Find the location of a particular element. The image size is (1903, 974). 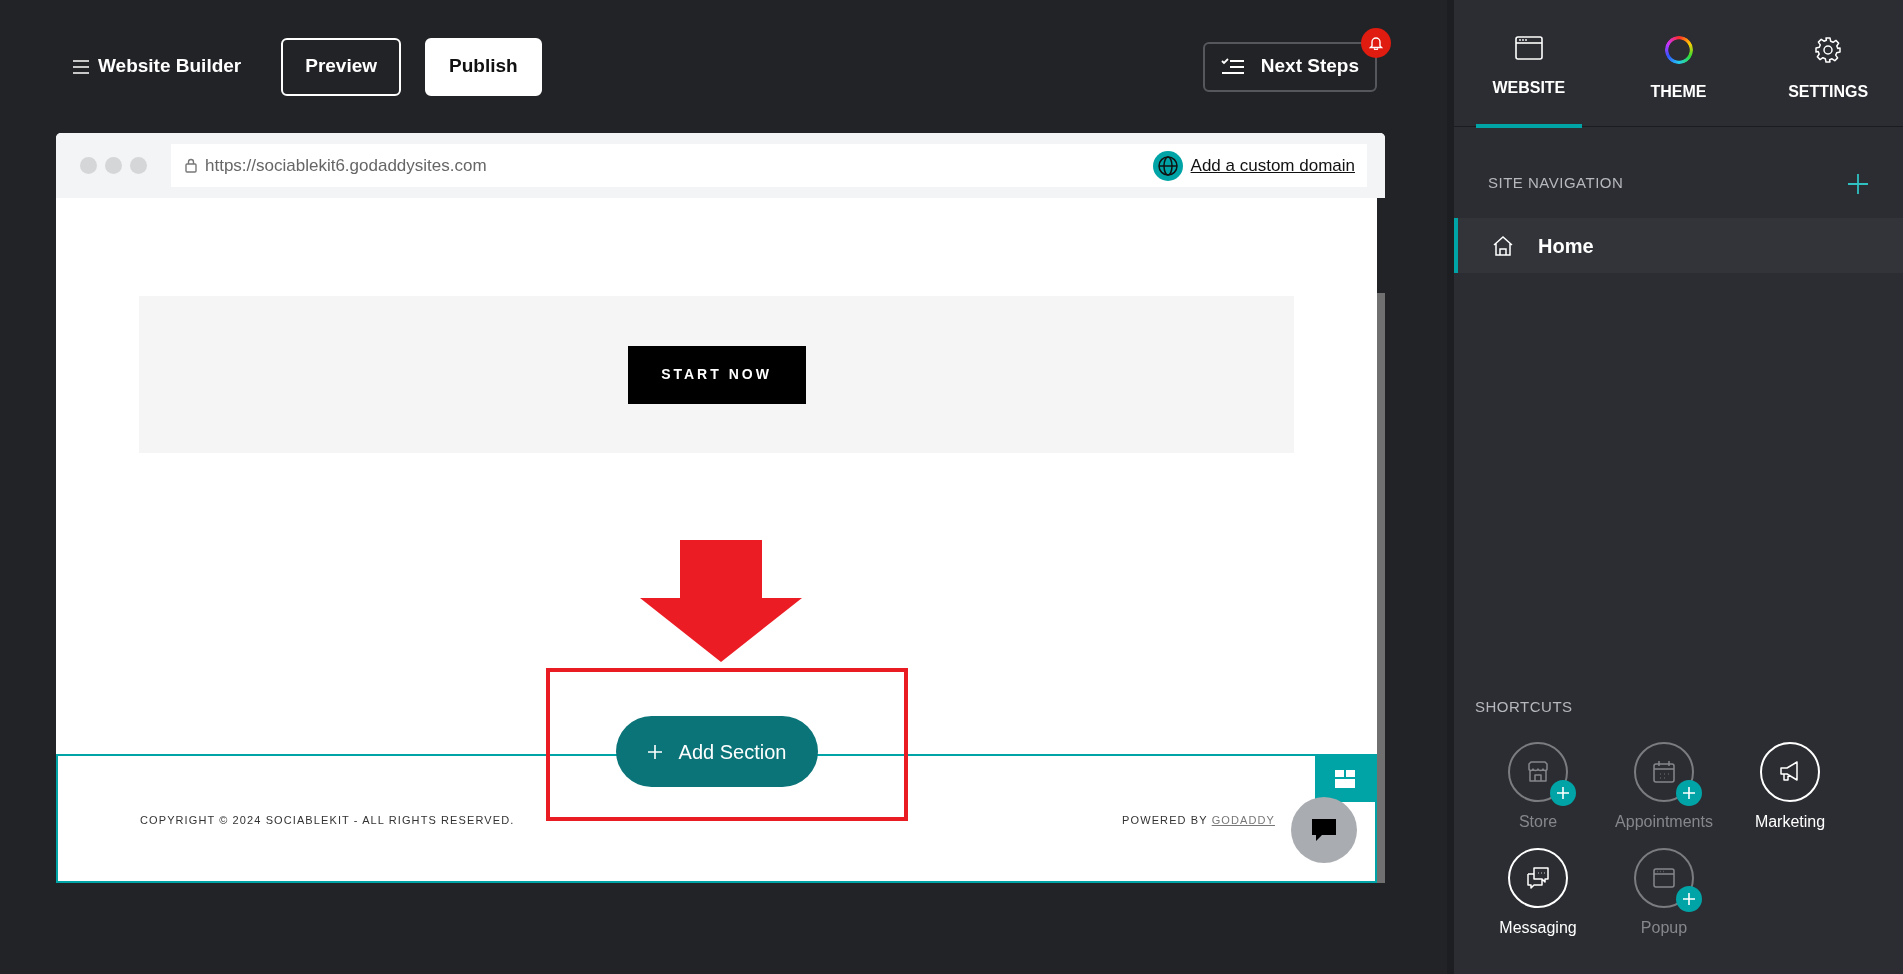

bell-icon is located at coordinates (1376, 42).